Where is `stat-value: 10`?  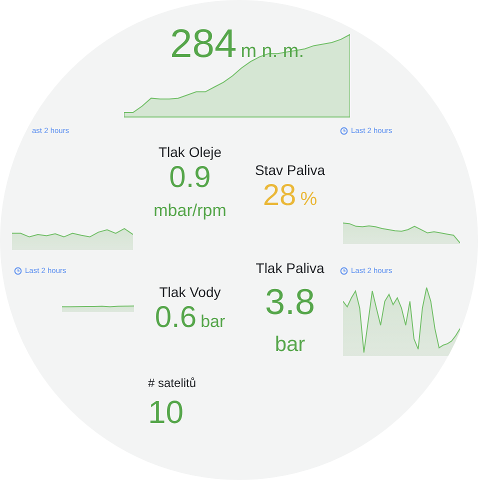 stat-value: 10 is located at coordinates (166, 413).